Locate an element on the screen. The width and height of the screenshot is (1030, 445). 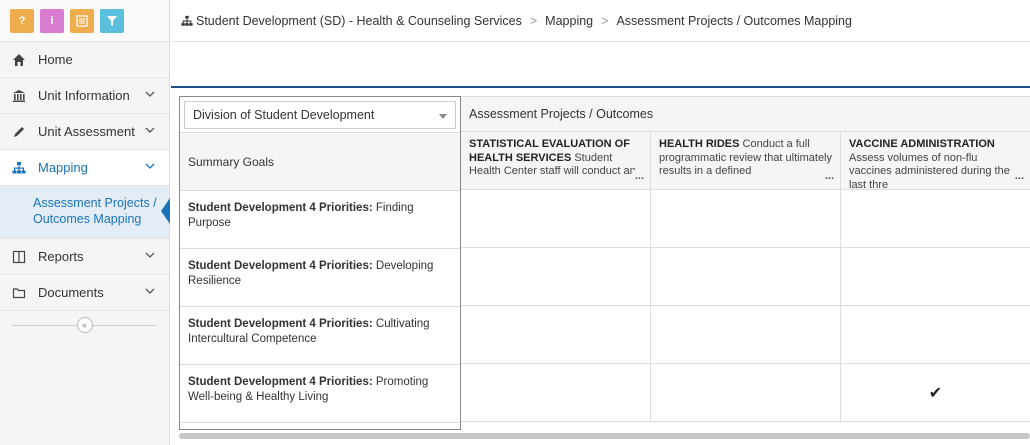
filter-button is located at coordinates (112, 20).